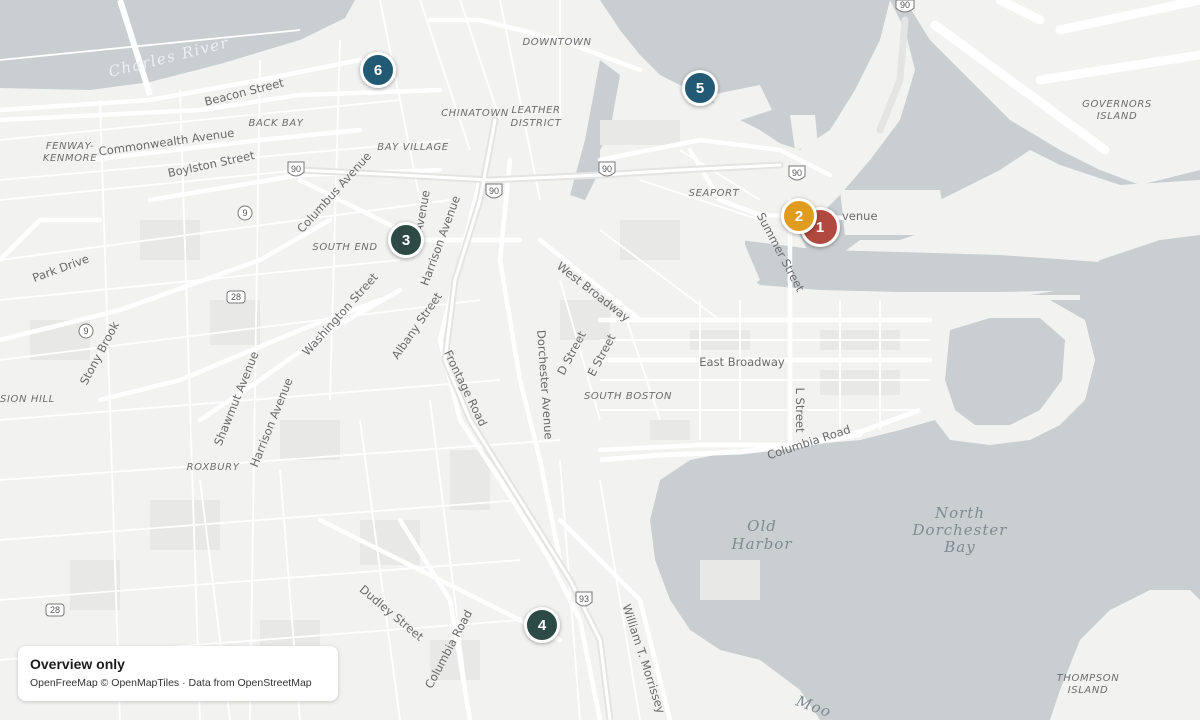 The height and width of the screenshot is (720, 1200). I want to click on label-south-end: SOUTH END, so click(344, 247).